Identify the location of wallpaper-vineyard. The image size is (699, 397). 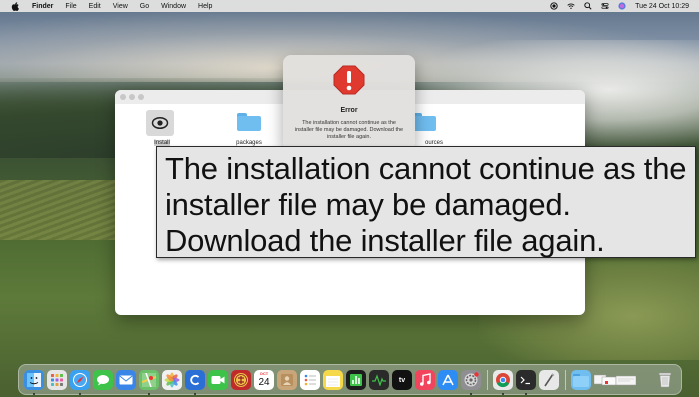
(60, 210).